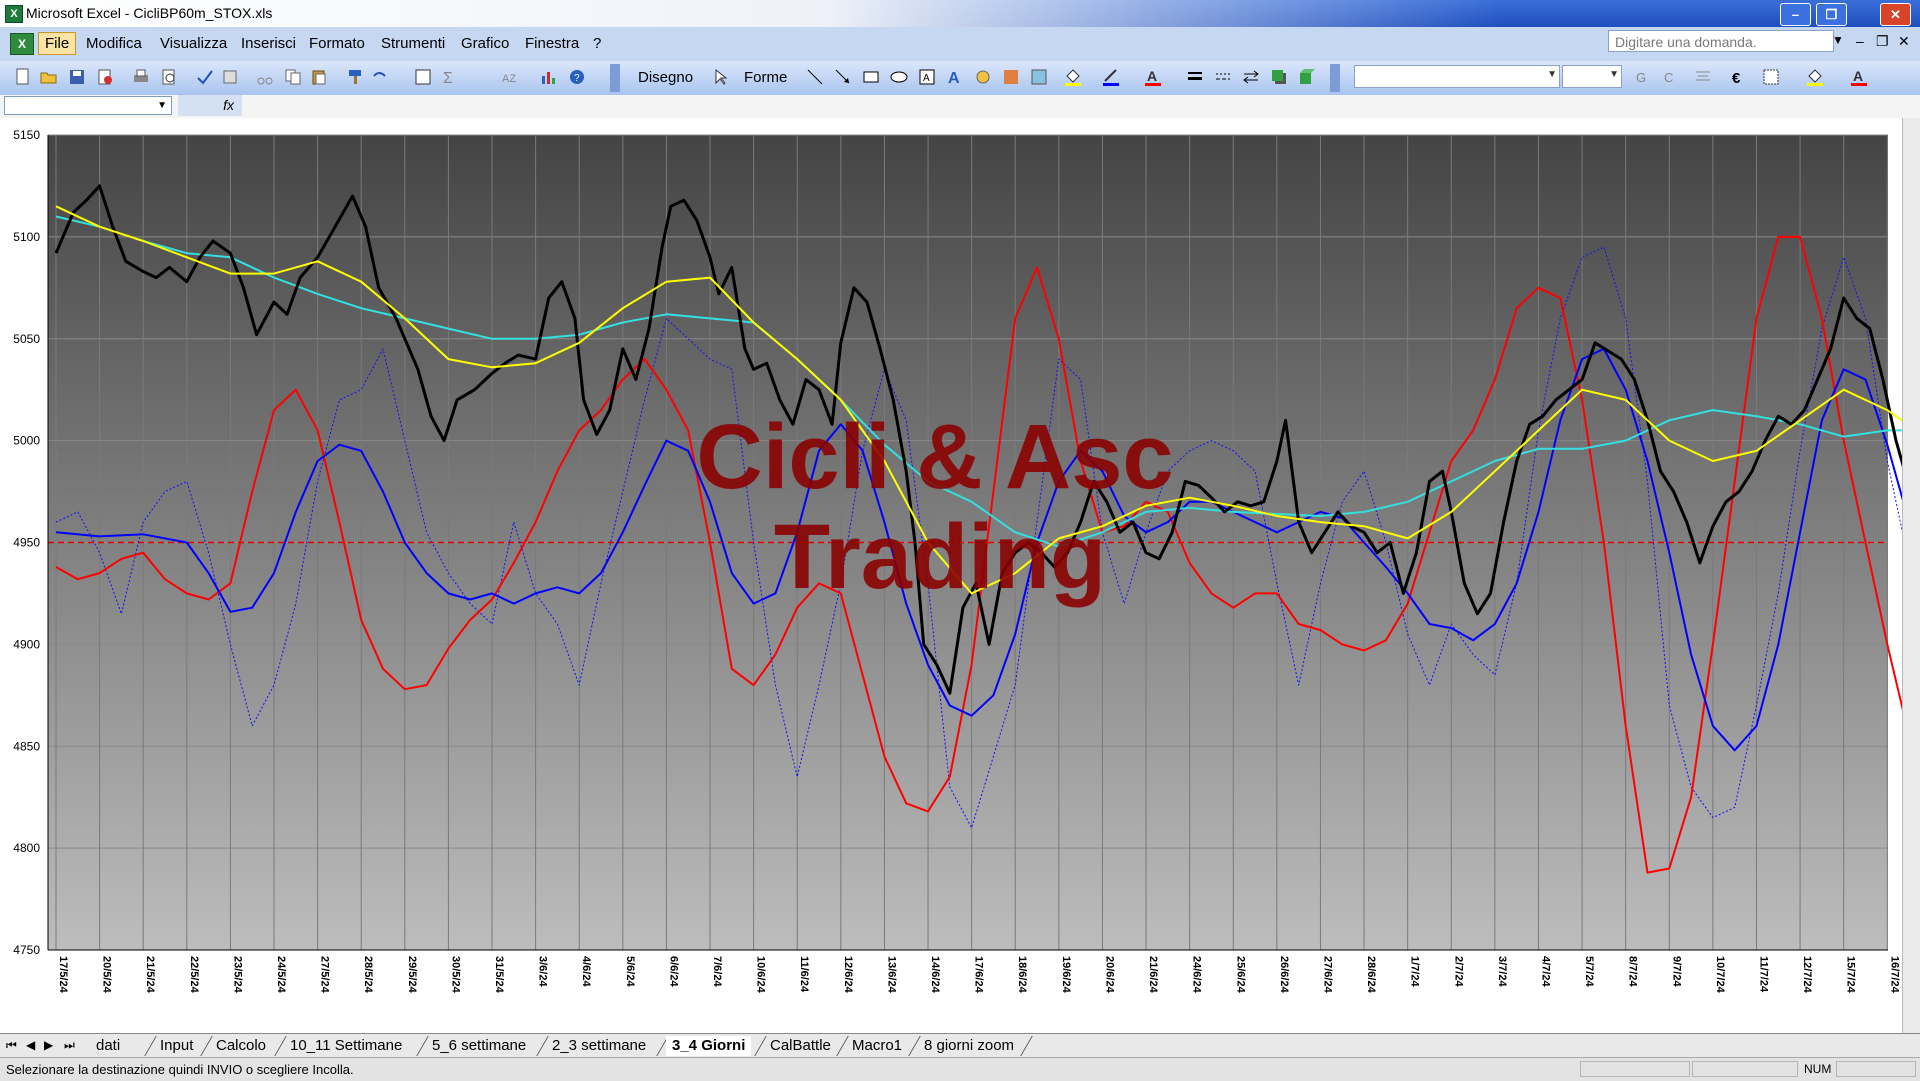  Describe the element at coordinates (549, 77) in the screenshot. I see `chart-wizard-icon` at that location.